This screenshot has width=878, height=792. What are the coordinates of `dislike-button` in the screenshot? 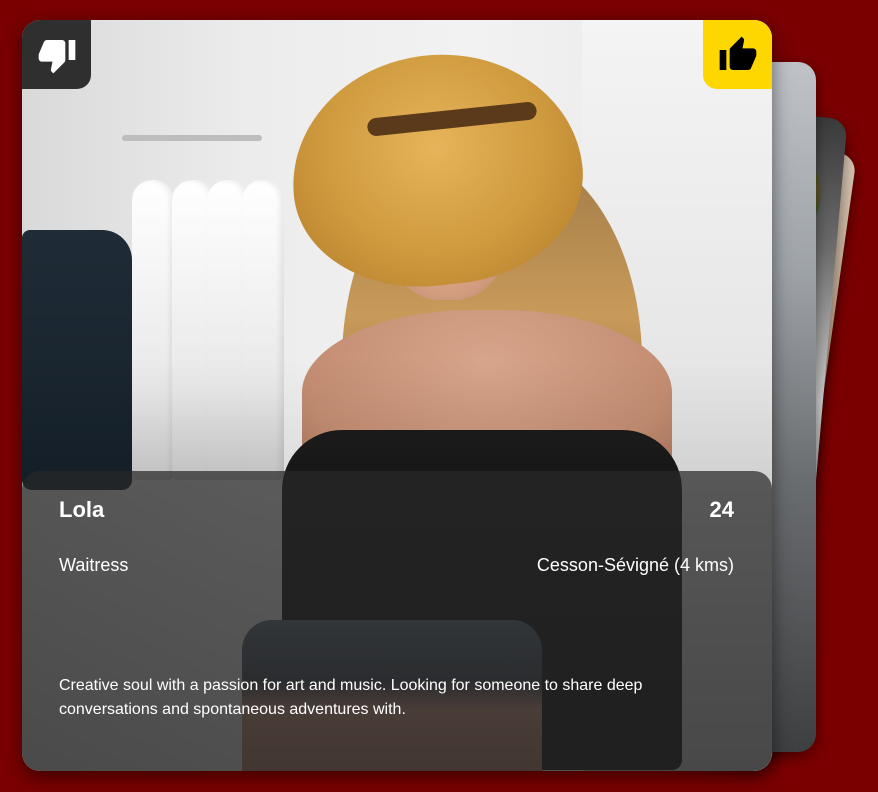 It's located at (56, 54).